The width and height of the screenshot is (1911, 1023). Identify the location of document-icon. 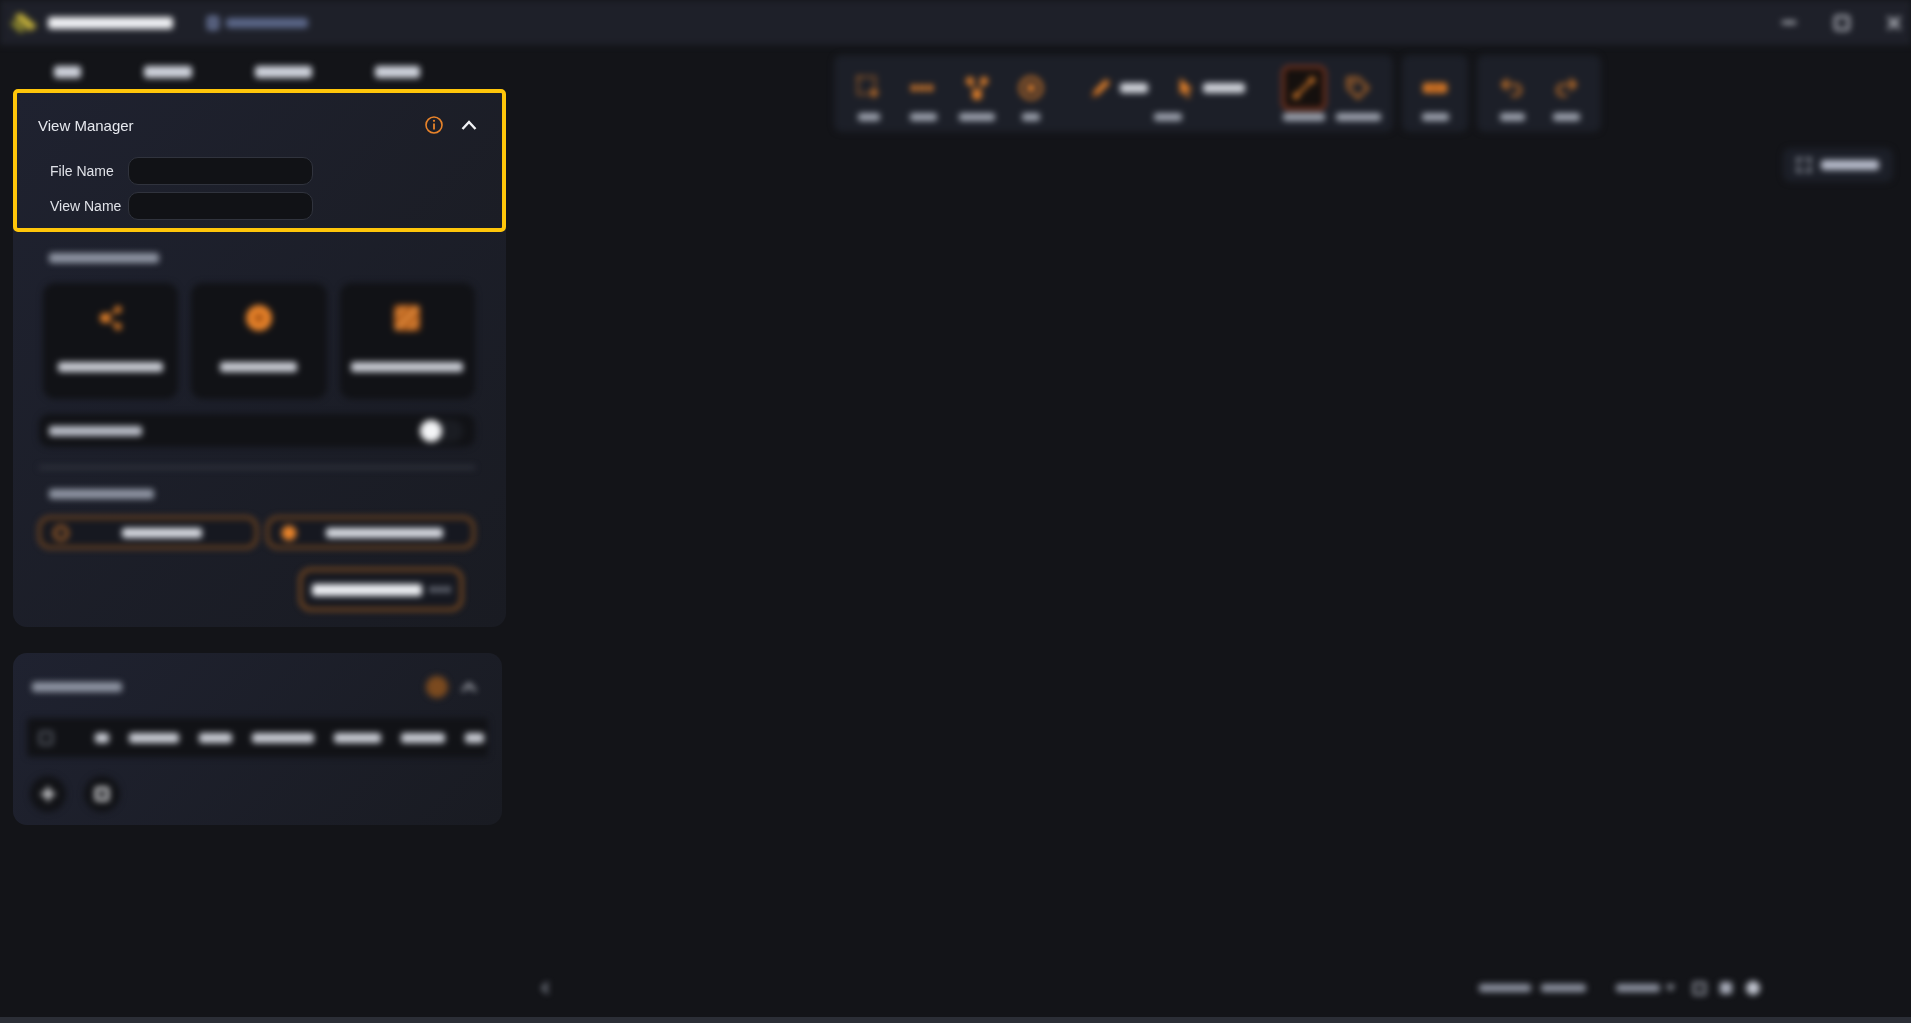
(213, 22).